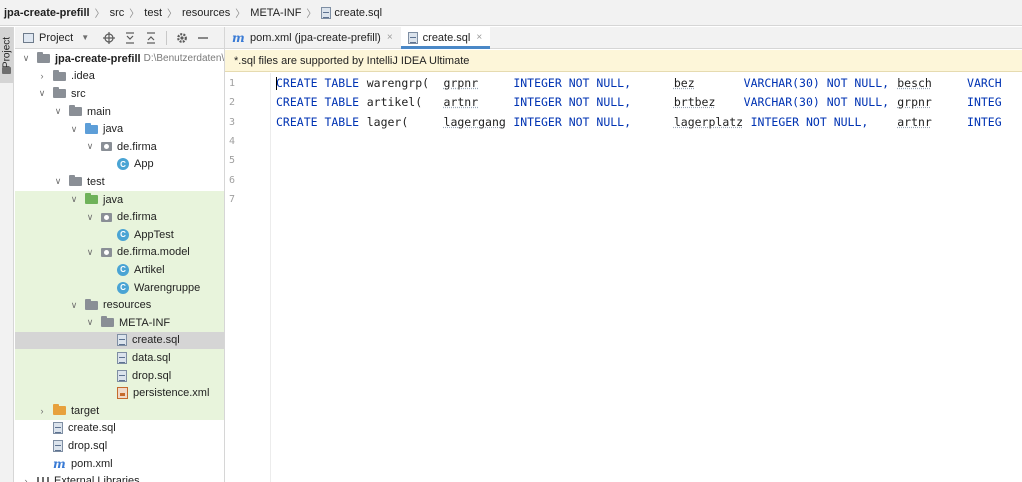 The width and height of the screenshot is (1022, 482). What do you see at coordinates (275, 13) in the screenshot?
I see `breadcrumb-meta-inf: META-INF` at bounding box center [275, 13].